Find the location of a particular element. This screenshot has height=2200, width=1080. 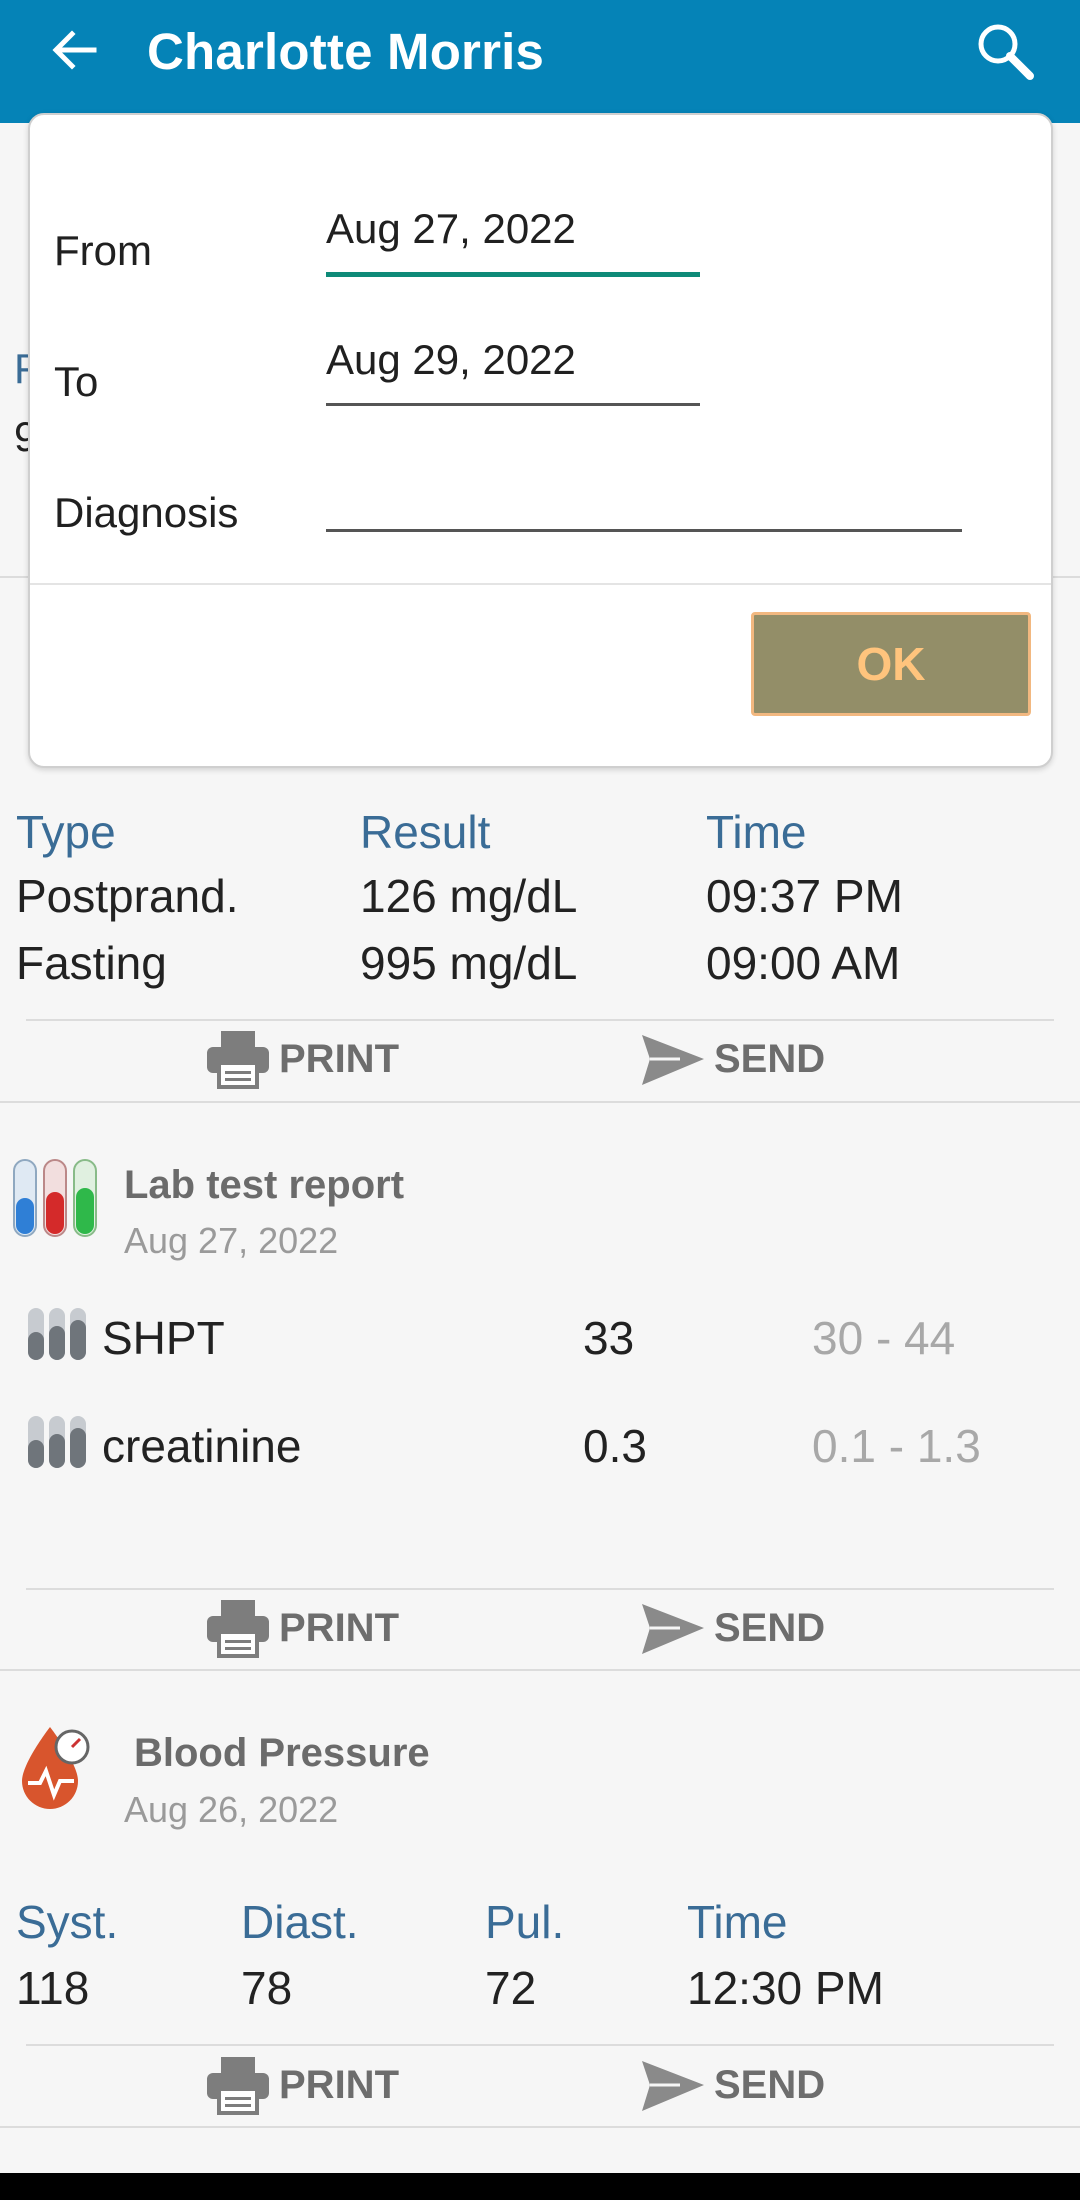

test-tubes-icon is located at coordinates (55, 1198).